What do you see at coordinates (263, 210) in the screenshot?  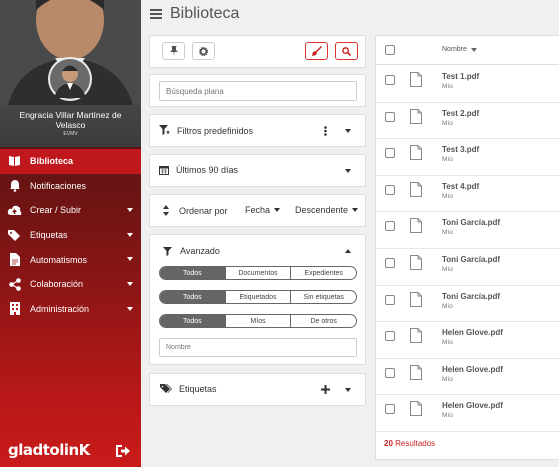 I see `sort-field-select: Fecha` at bounding box center [263, 210].